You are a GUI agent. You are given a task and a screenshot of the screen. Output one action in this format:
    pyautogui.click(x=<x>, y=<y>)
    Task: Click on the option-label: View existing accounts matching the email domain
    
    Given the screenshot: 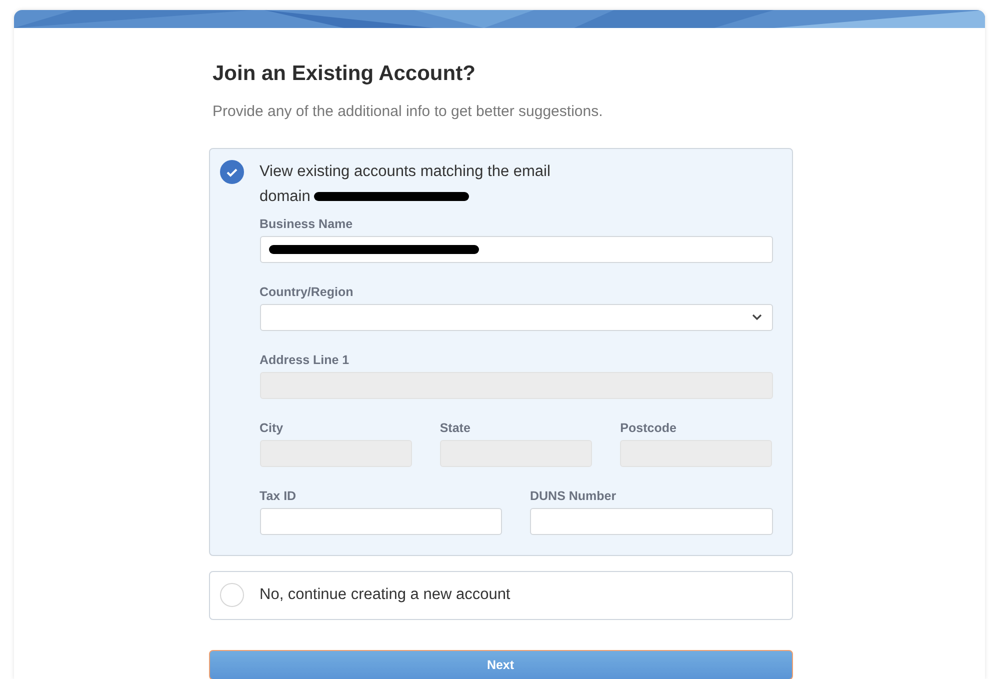 What is the action you would take?
    pyautogui.click(x=405, y=184)
    